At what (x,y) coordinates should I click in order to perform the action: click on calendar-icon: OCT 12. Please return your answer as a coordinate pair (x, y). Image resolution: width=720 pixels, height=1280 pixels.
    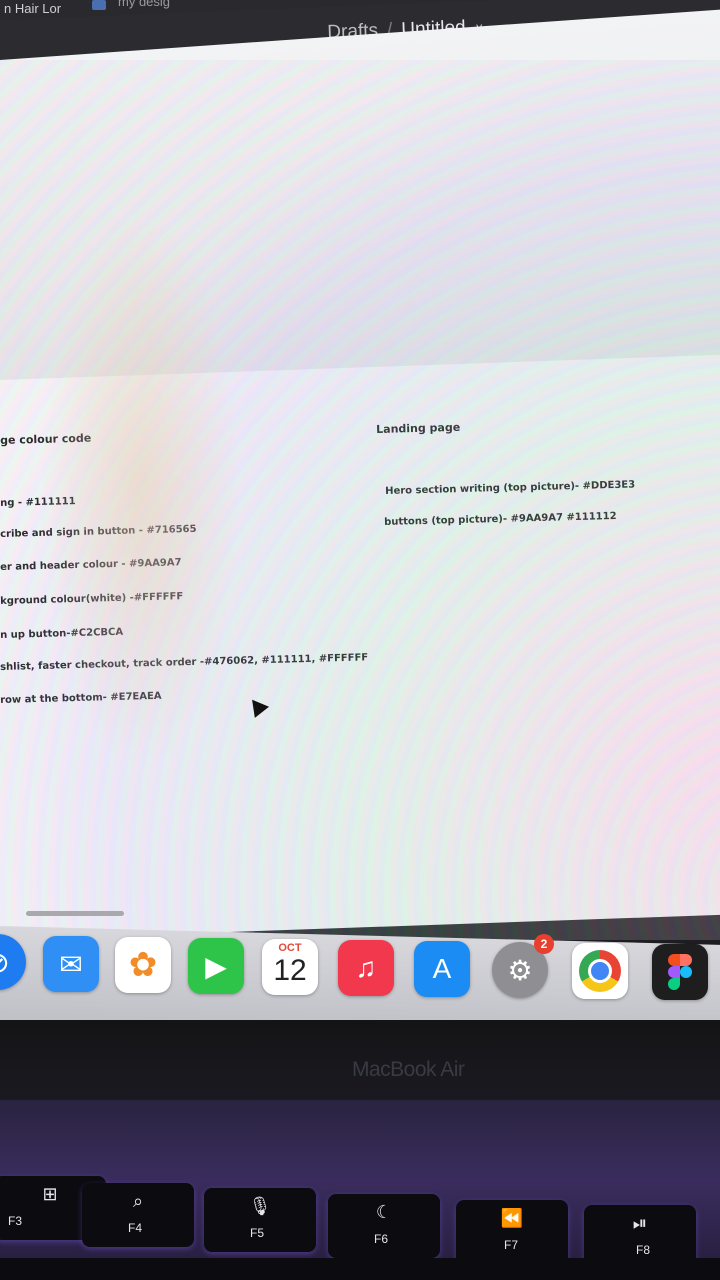
    Looking at the image, I should click on (290, 967).